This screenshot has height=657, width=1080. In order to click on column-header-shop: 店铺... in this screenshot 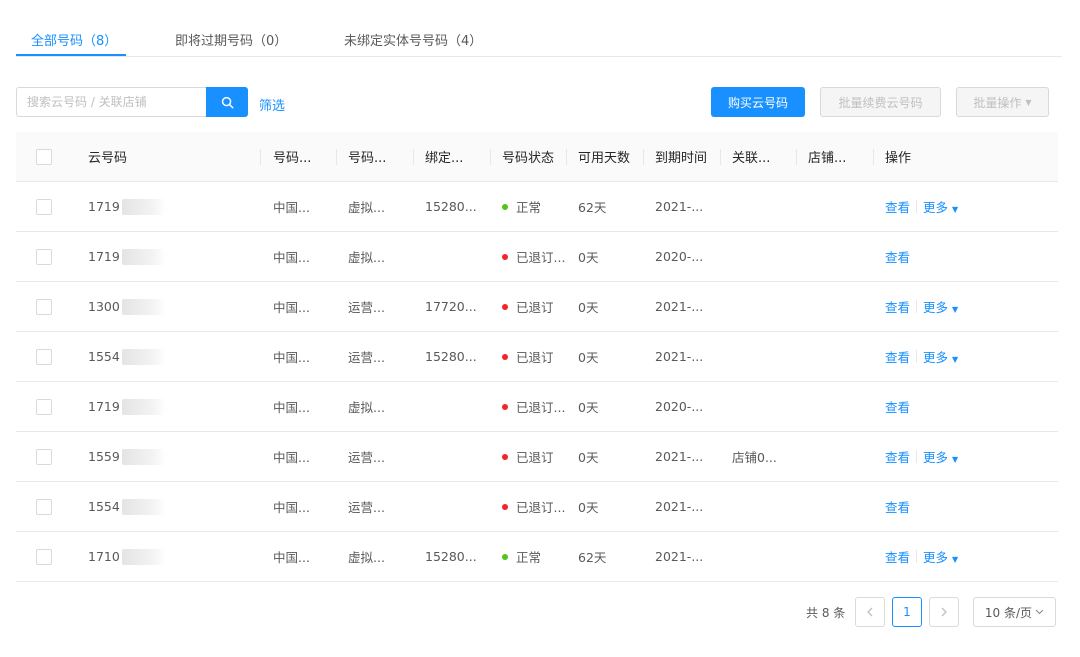, I will do `click(827, 158)`.